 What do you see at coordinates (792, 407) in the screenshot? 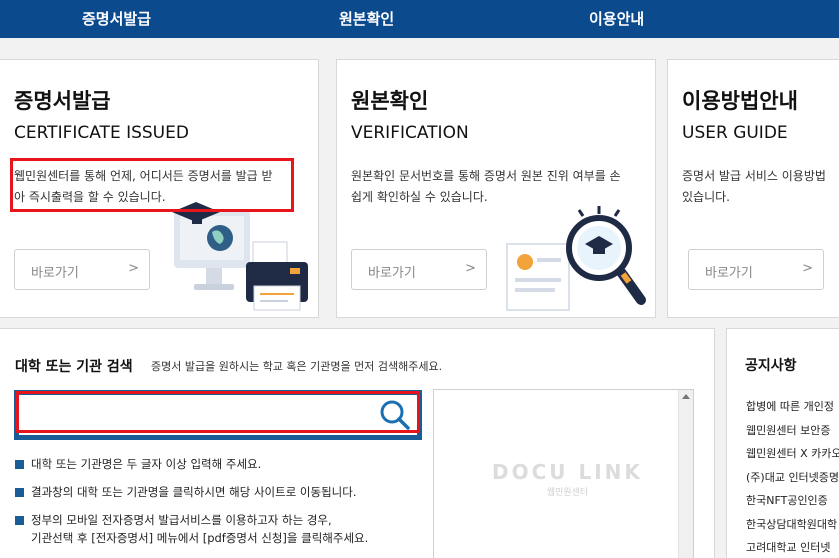
I see `notice-item: 합병에 따른 개인정` at bounding box center [792, 407].